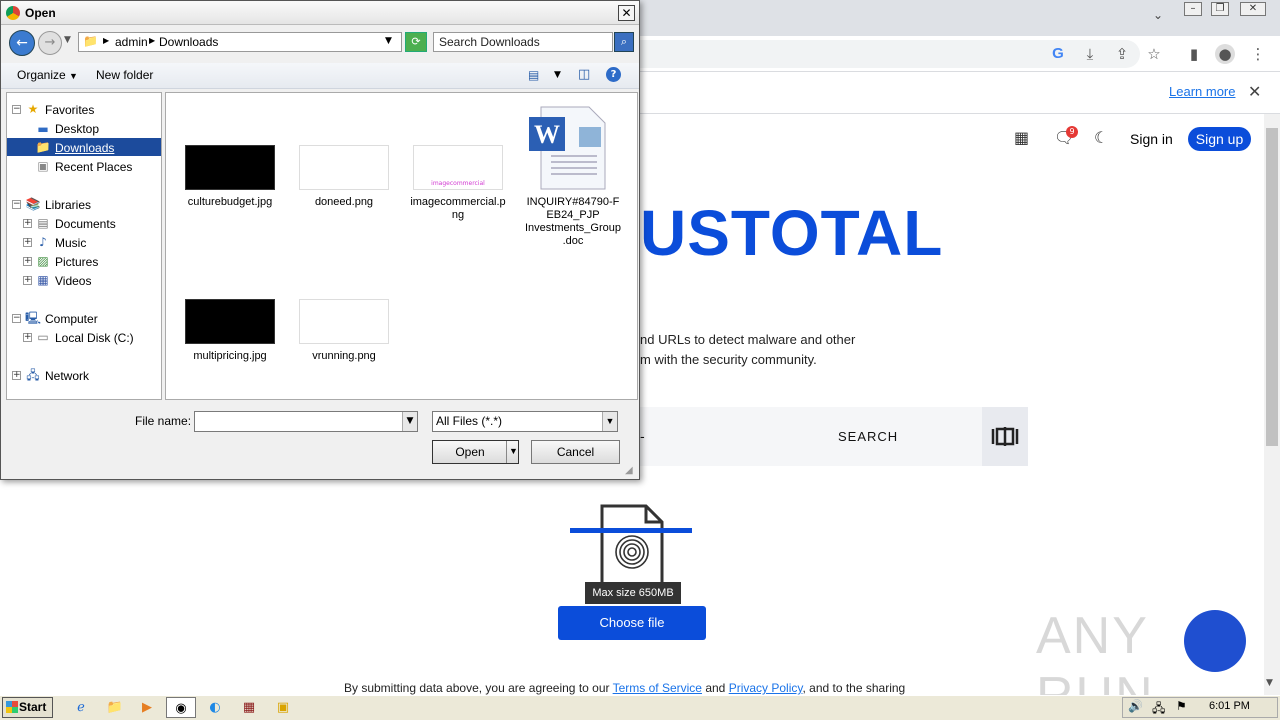  What do you see at coordinates (188, 42) in the screenshot?
I see `breadcrumb-downloads: Downloads` at bounding box center [188, 42].